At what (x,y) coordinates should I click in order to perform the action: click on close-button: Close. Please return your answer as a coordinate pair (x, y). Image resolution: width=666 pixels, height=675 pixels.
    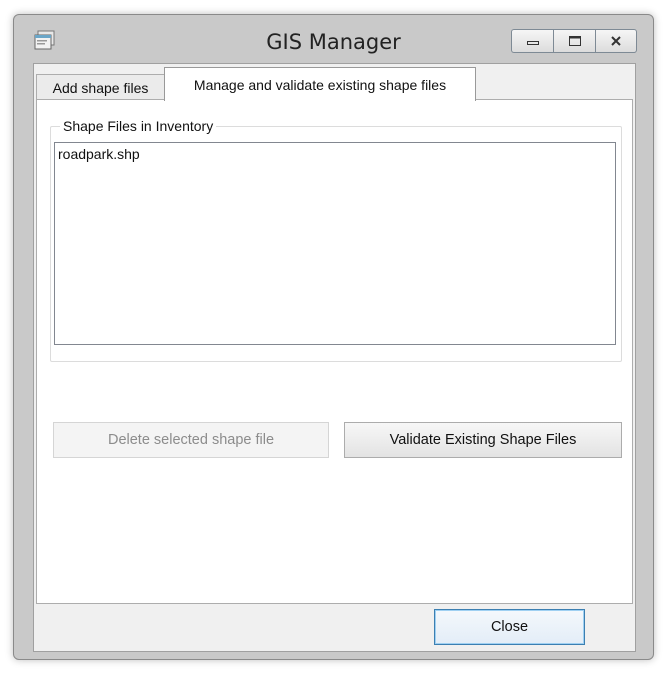
    Looking at the image, I should click on (509, 627).